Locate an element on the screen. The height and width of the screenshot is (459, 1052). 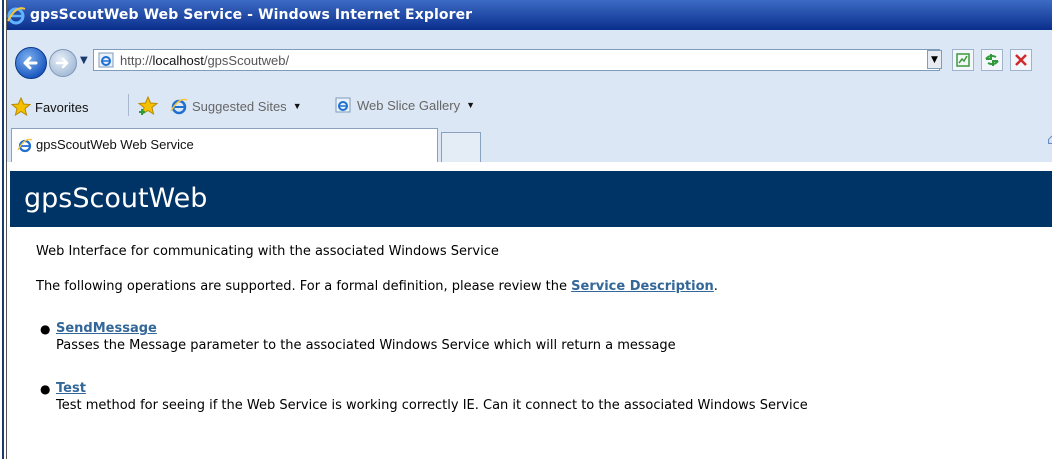
compatibility-view-button is located at coordinates (963, 60).